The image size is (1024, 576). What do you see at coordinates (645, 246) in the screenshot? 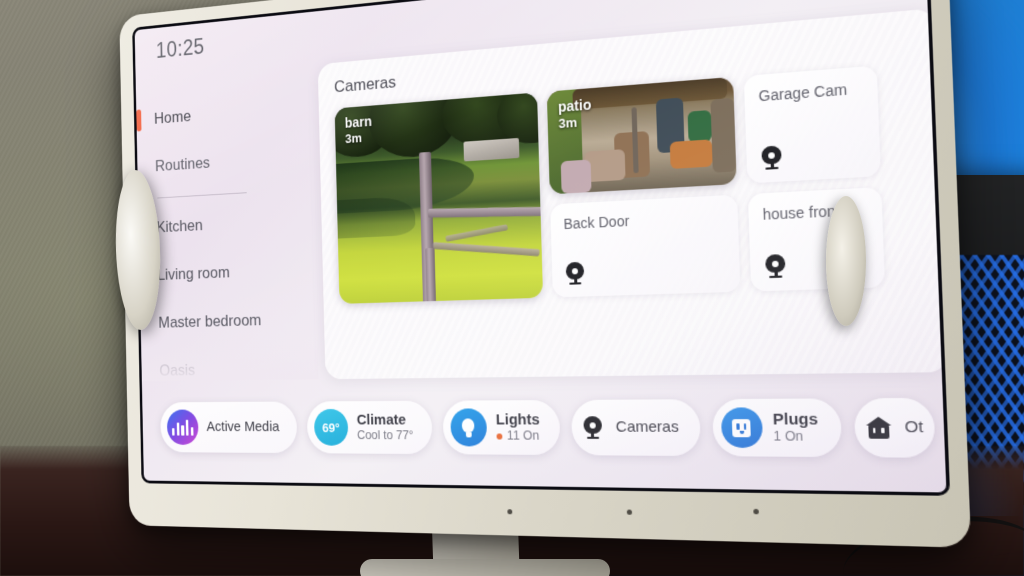
I see `camera-card-back-door: Back Door` at bounding box center [645, 246].